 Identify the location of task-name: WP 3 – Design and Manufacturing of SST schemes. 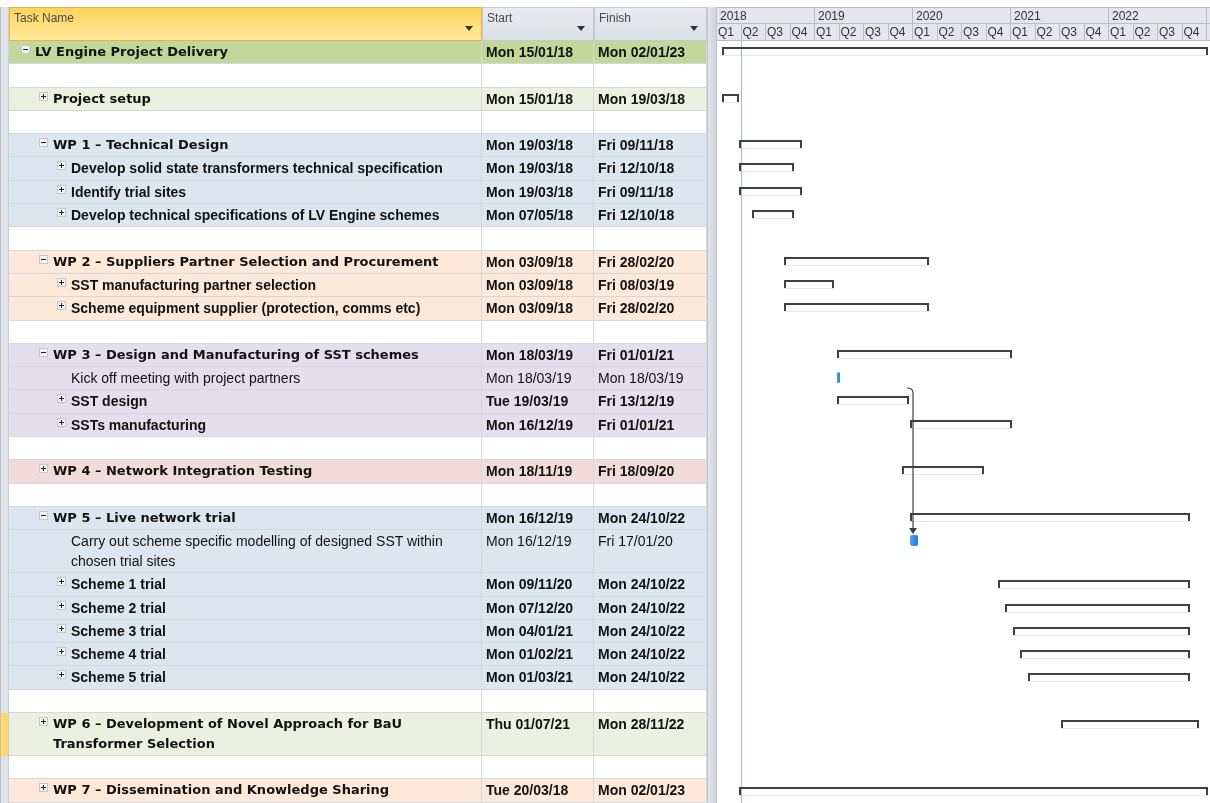
(236, 354).